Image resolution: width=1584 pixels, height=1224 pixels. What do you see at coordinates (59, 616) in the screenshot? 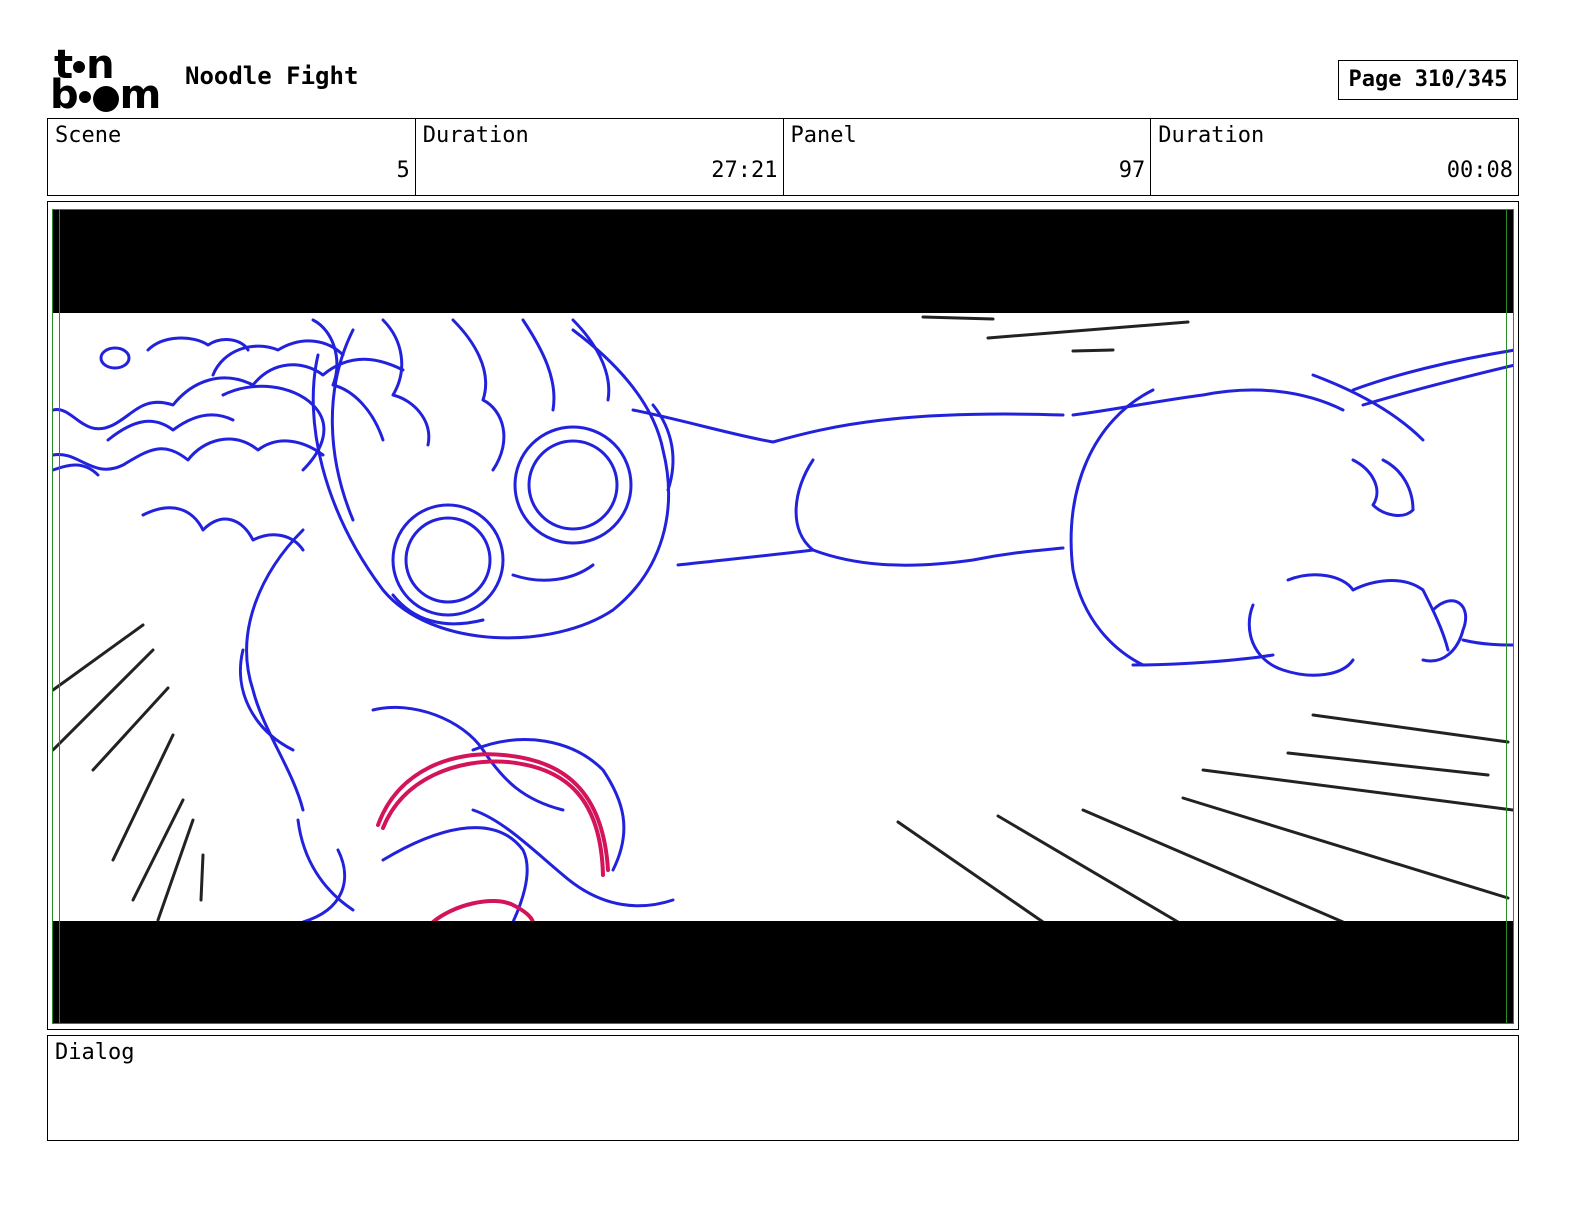
I see `safe-area-guide-left` at bounding box center [59, 616].